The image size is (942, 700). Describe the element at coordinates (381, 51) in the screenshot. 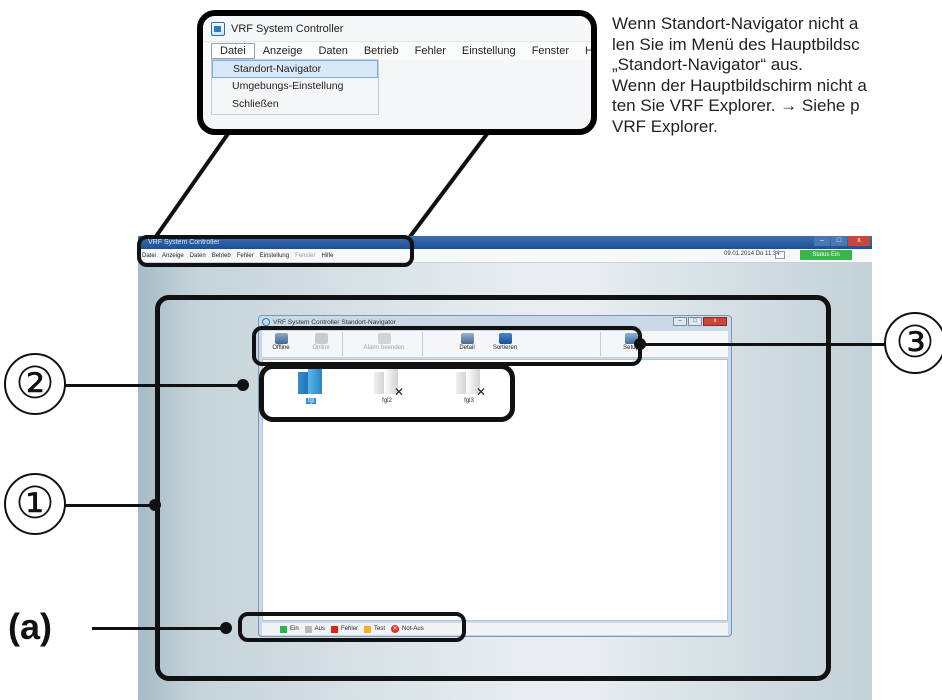

I see `menu-betrieb: Betrieb` at that location.